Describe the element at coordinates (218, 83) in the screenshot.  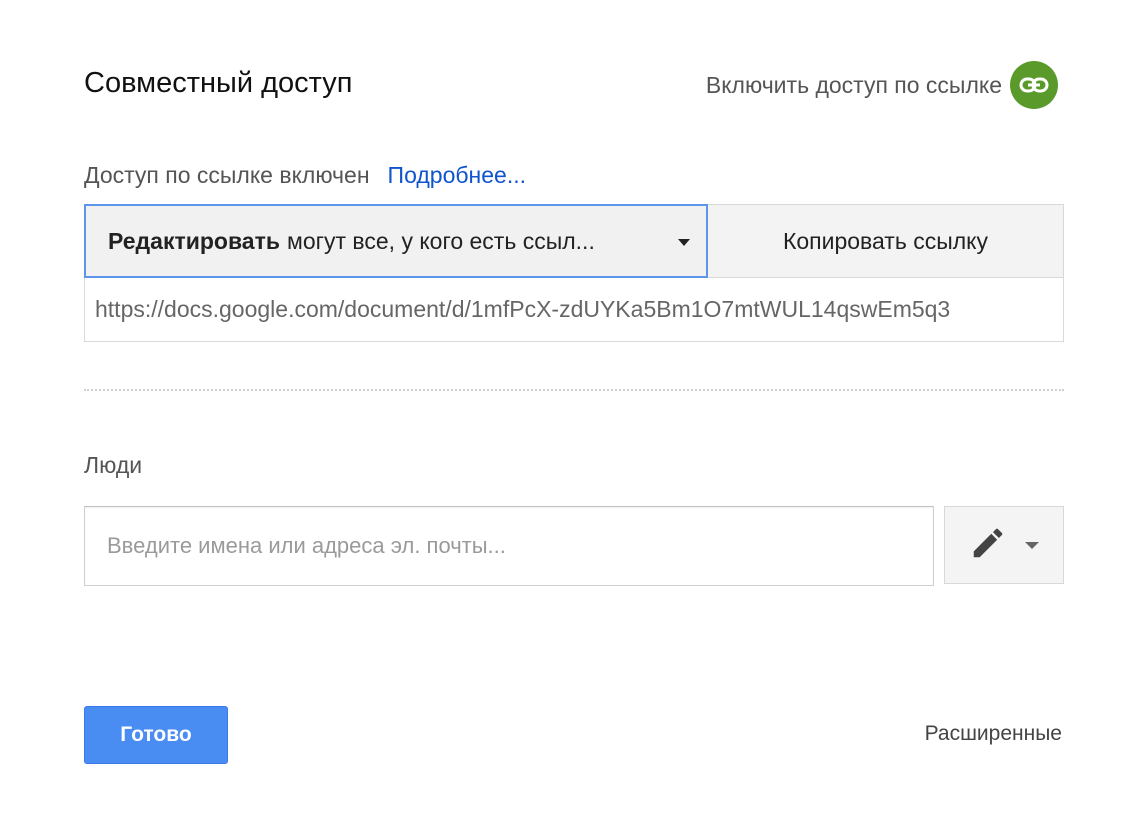
I see `dialog-title: Совместный доступ` at that location.